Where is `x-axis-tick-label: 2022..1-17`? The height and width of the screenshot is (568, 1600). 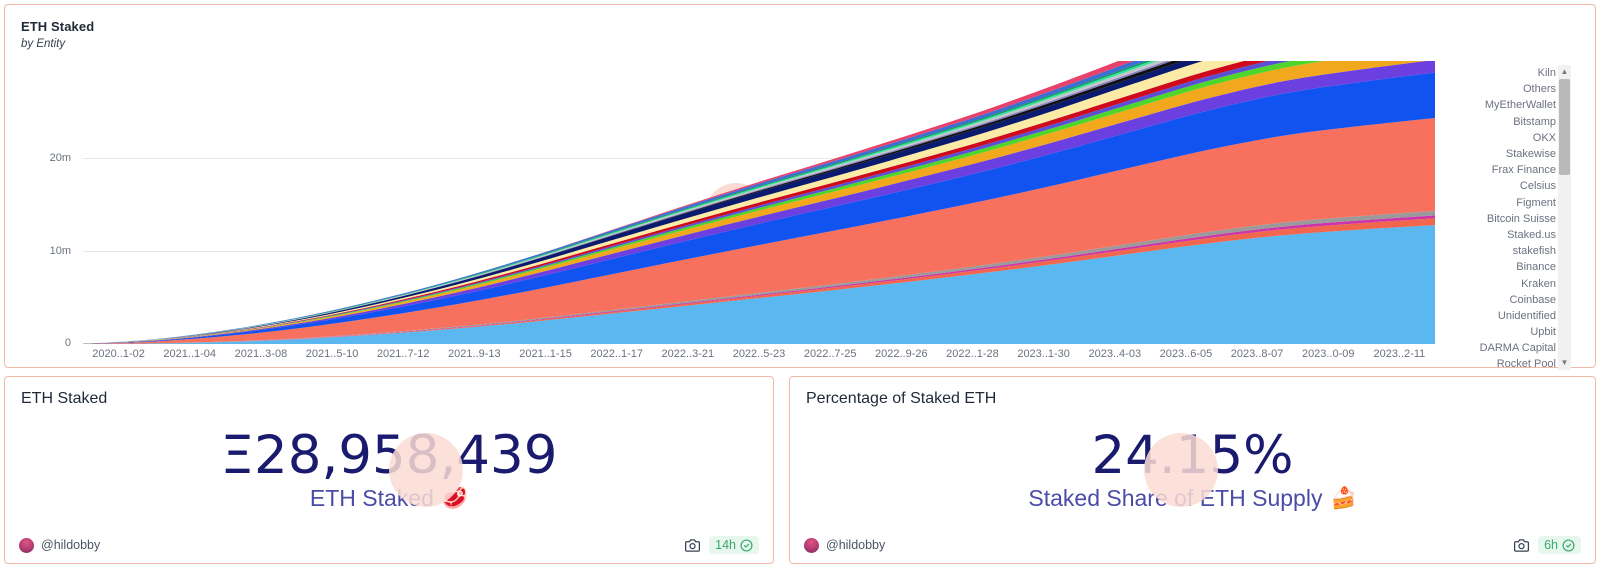 x-axis-tick-label: 2022..1-17 is located at coordinates (616, 354).